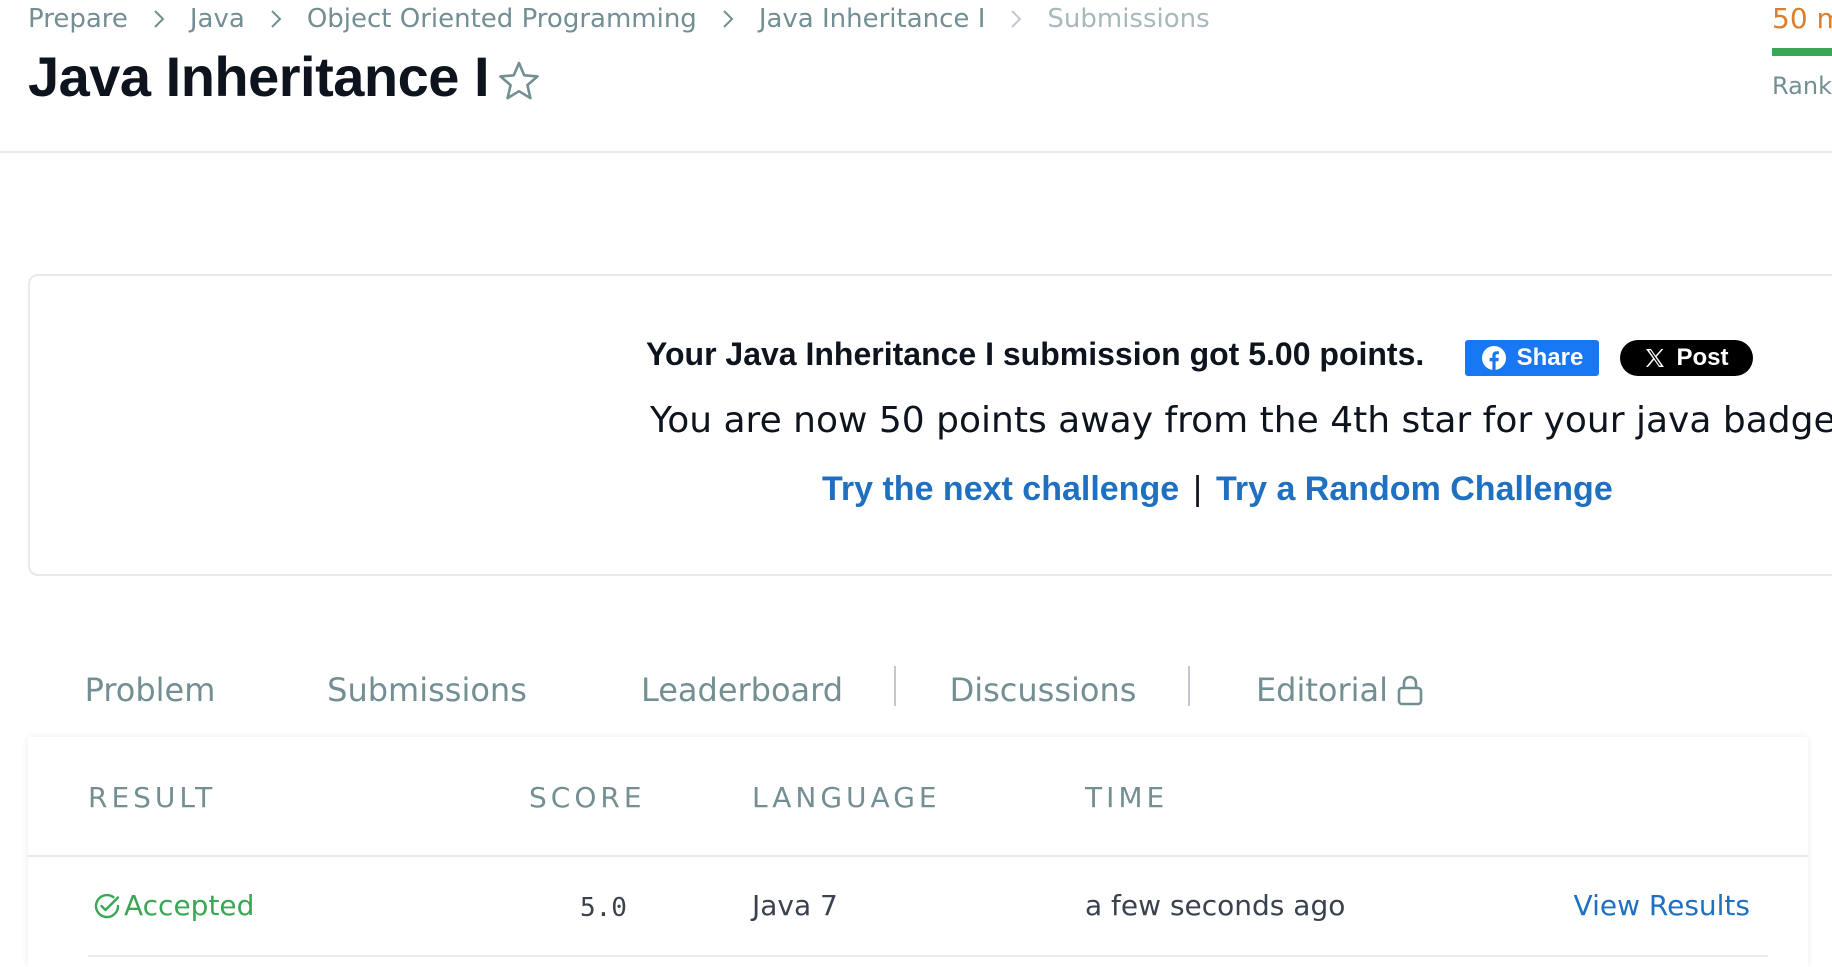  Describe the element at coordinates (152, 797) in the screenshot. I see `column-header-result: RESULT` at that location.